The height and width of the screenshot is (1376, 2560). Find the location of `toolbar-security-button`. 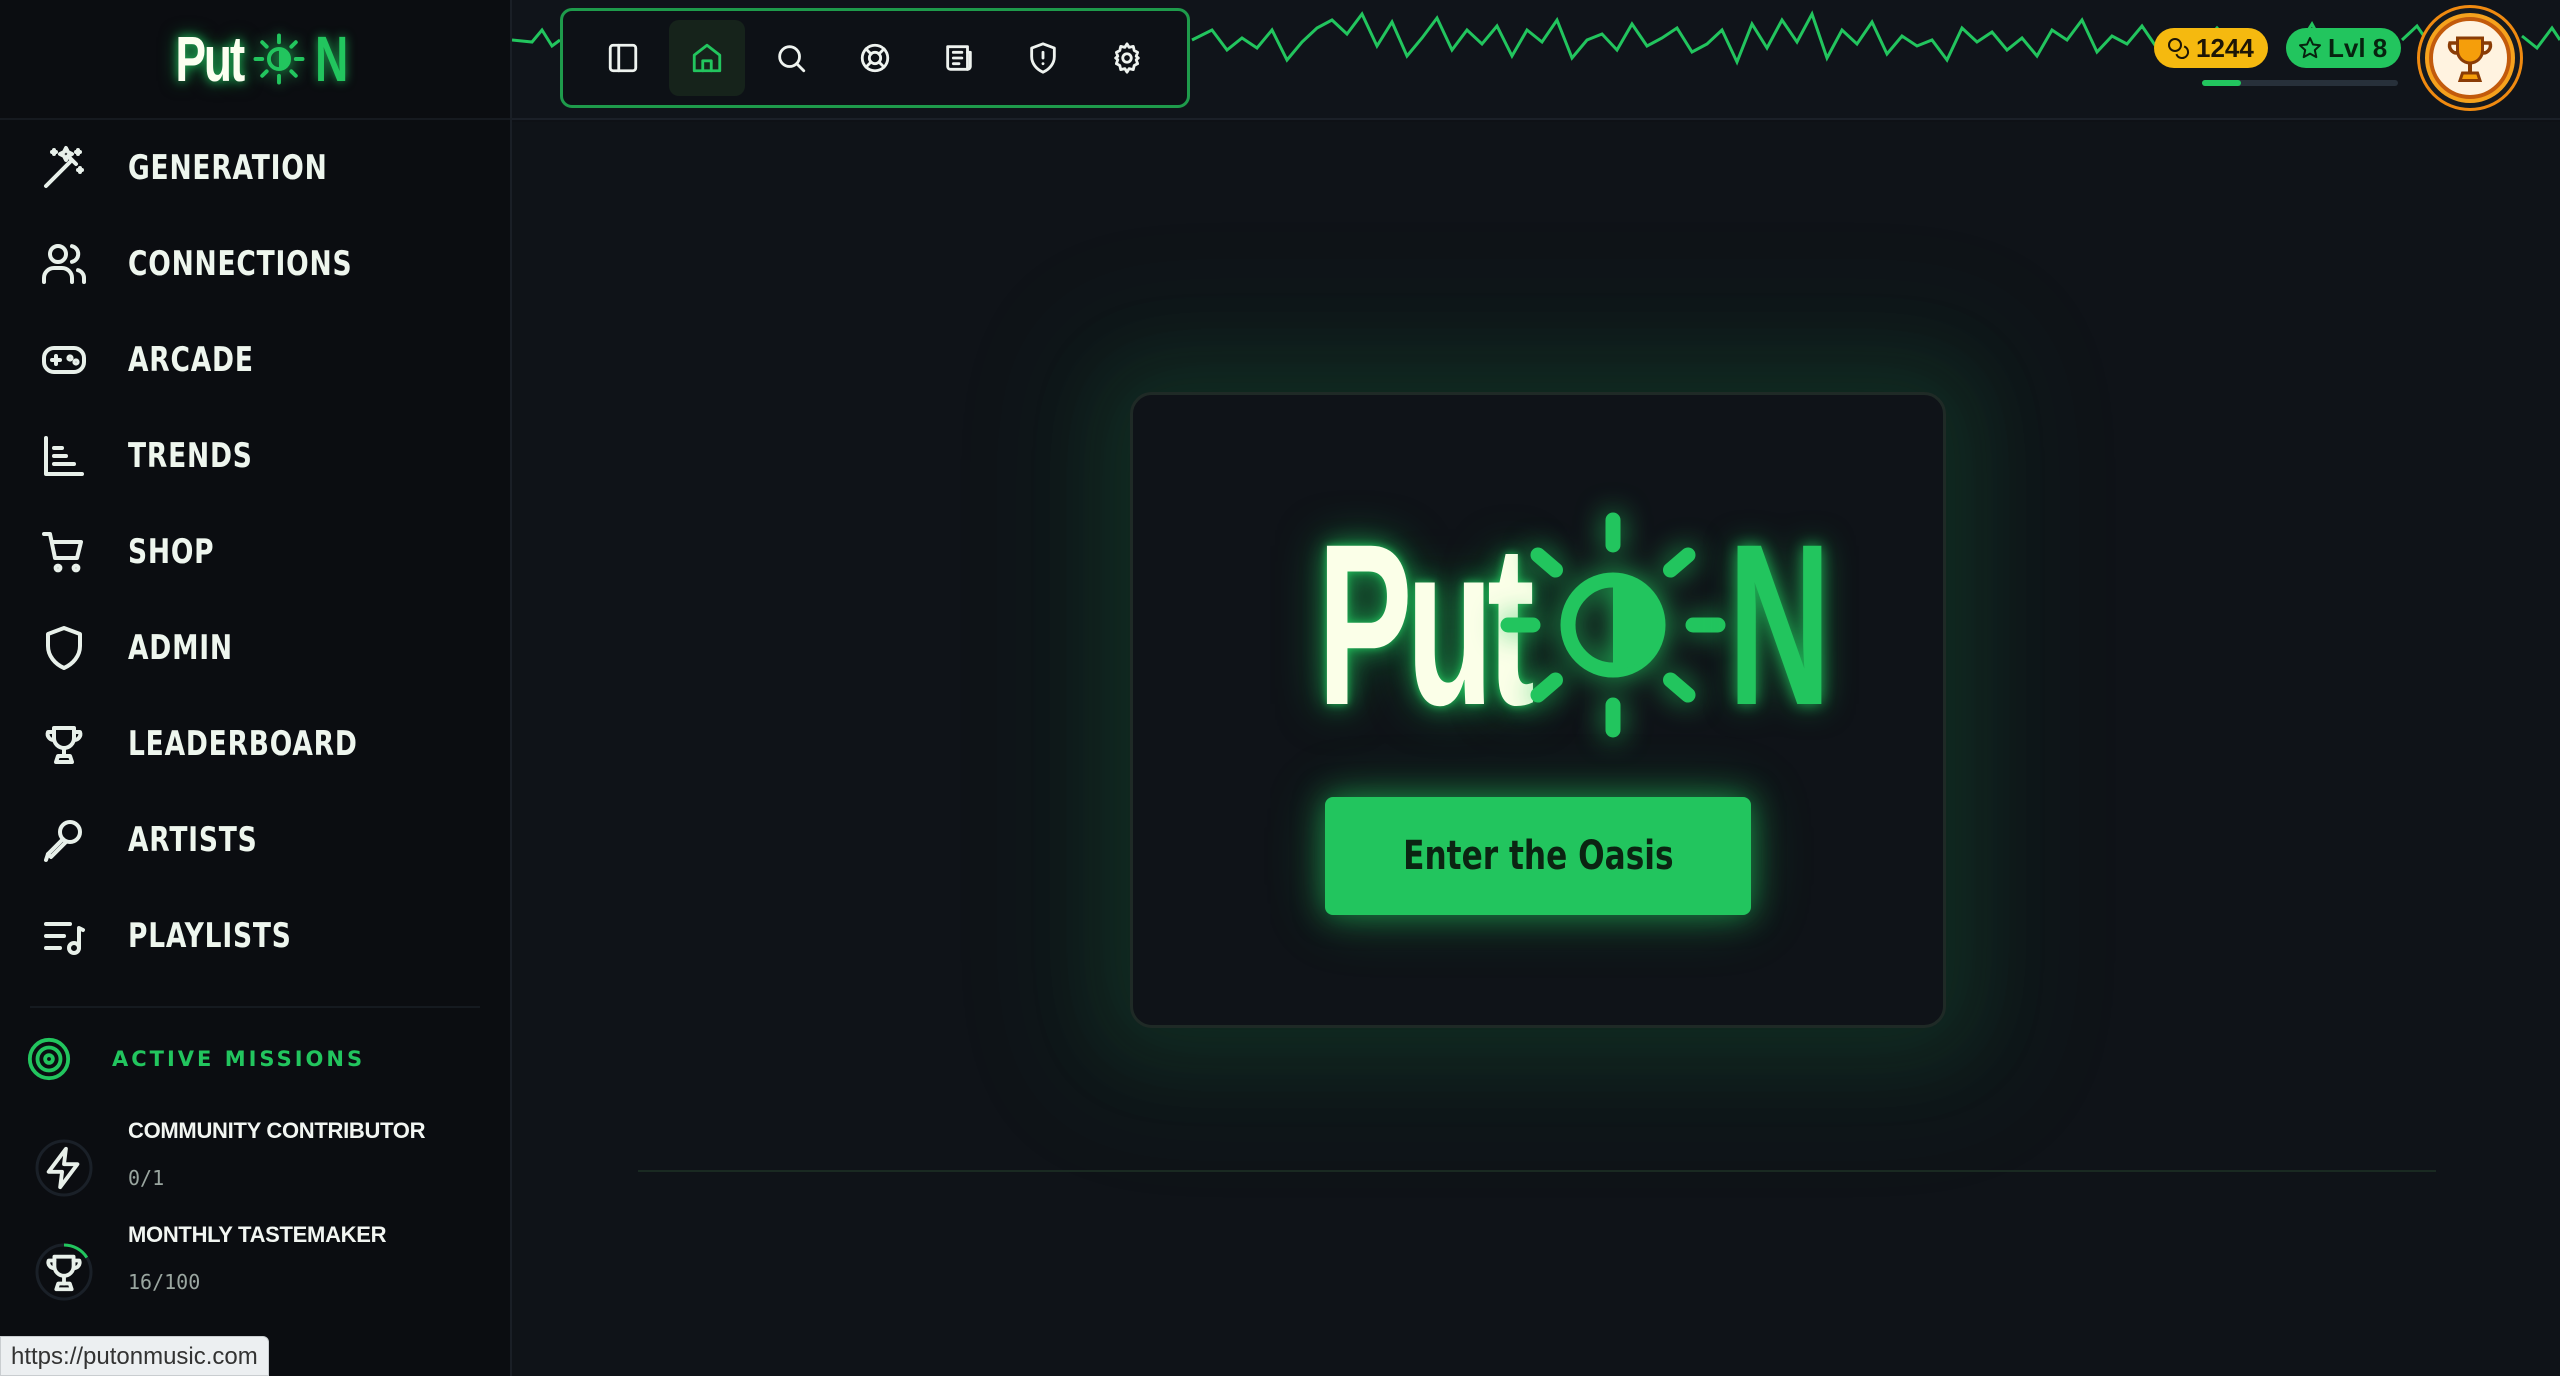

toolbar-security-button is located at coordinates (1043, 58).